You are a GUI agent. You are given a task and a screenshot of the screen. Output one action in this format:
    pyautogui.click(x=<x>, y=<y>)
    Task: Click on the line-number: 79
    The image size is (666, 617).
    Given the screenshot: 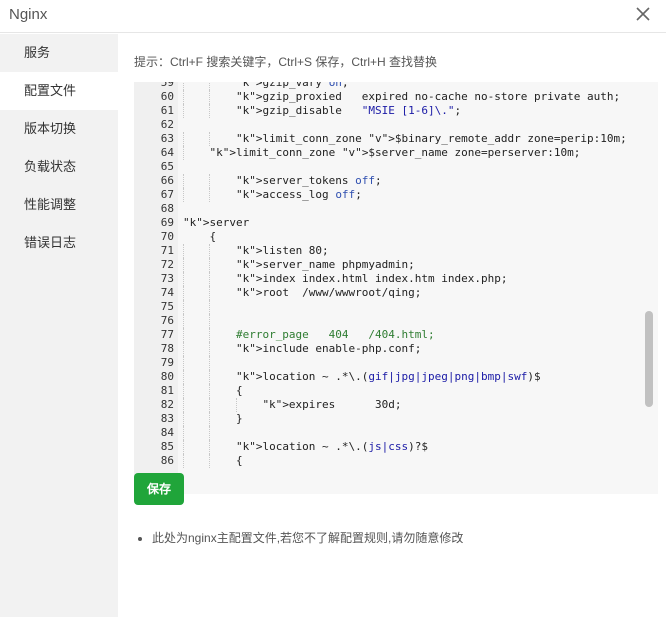 What is the action you would take?
    pyautogui.click(x=167, y=362)
    